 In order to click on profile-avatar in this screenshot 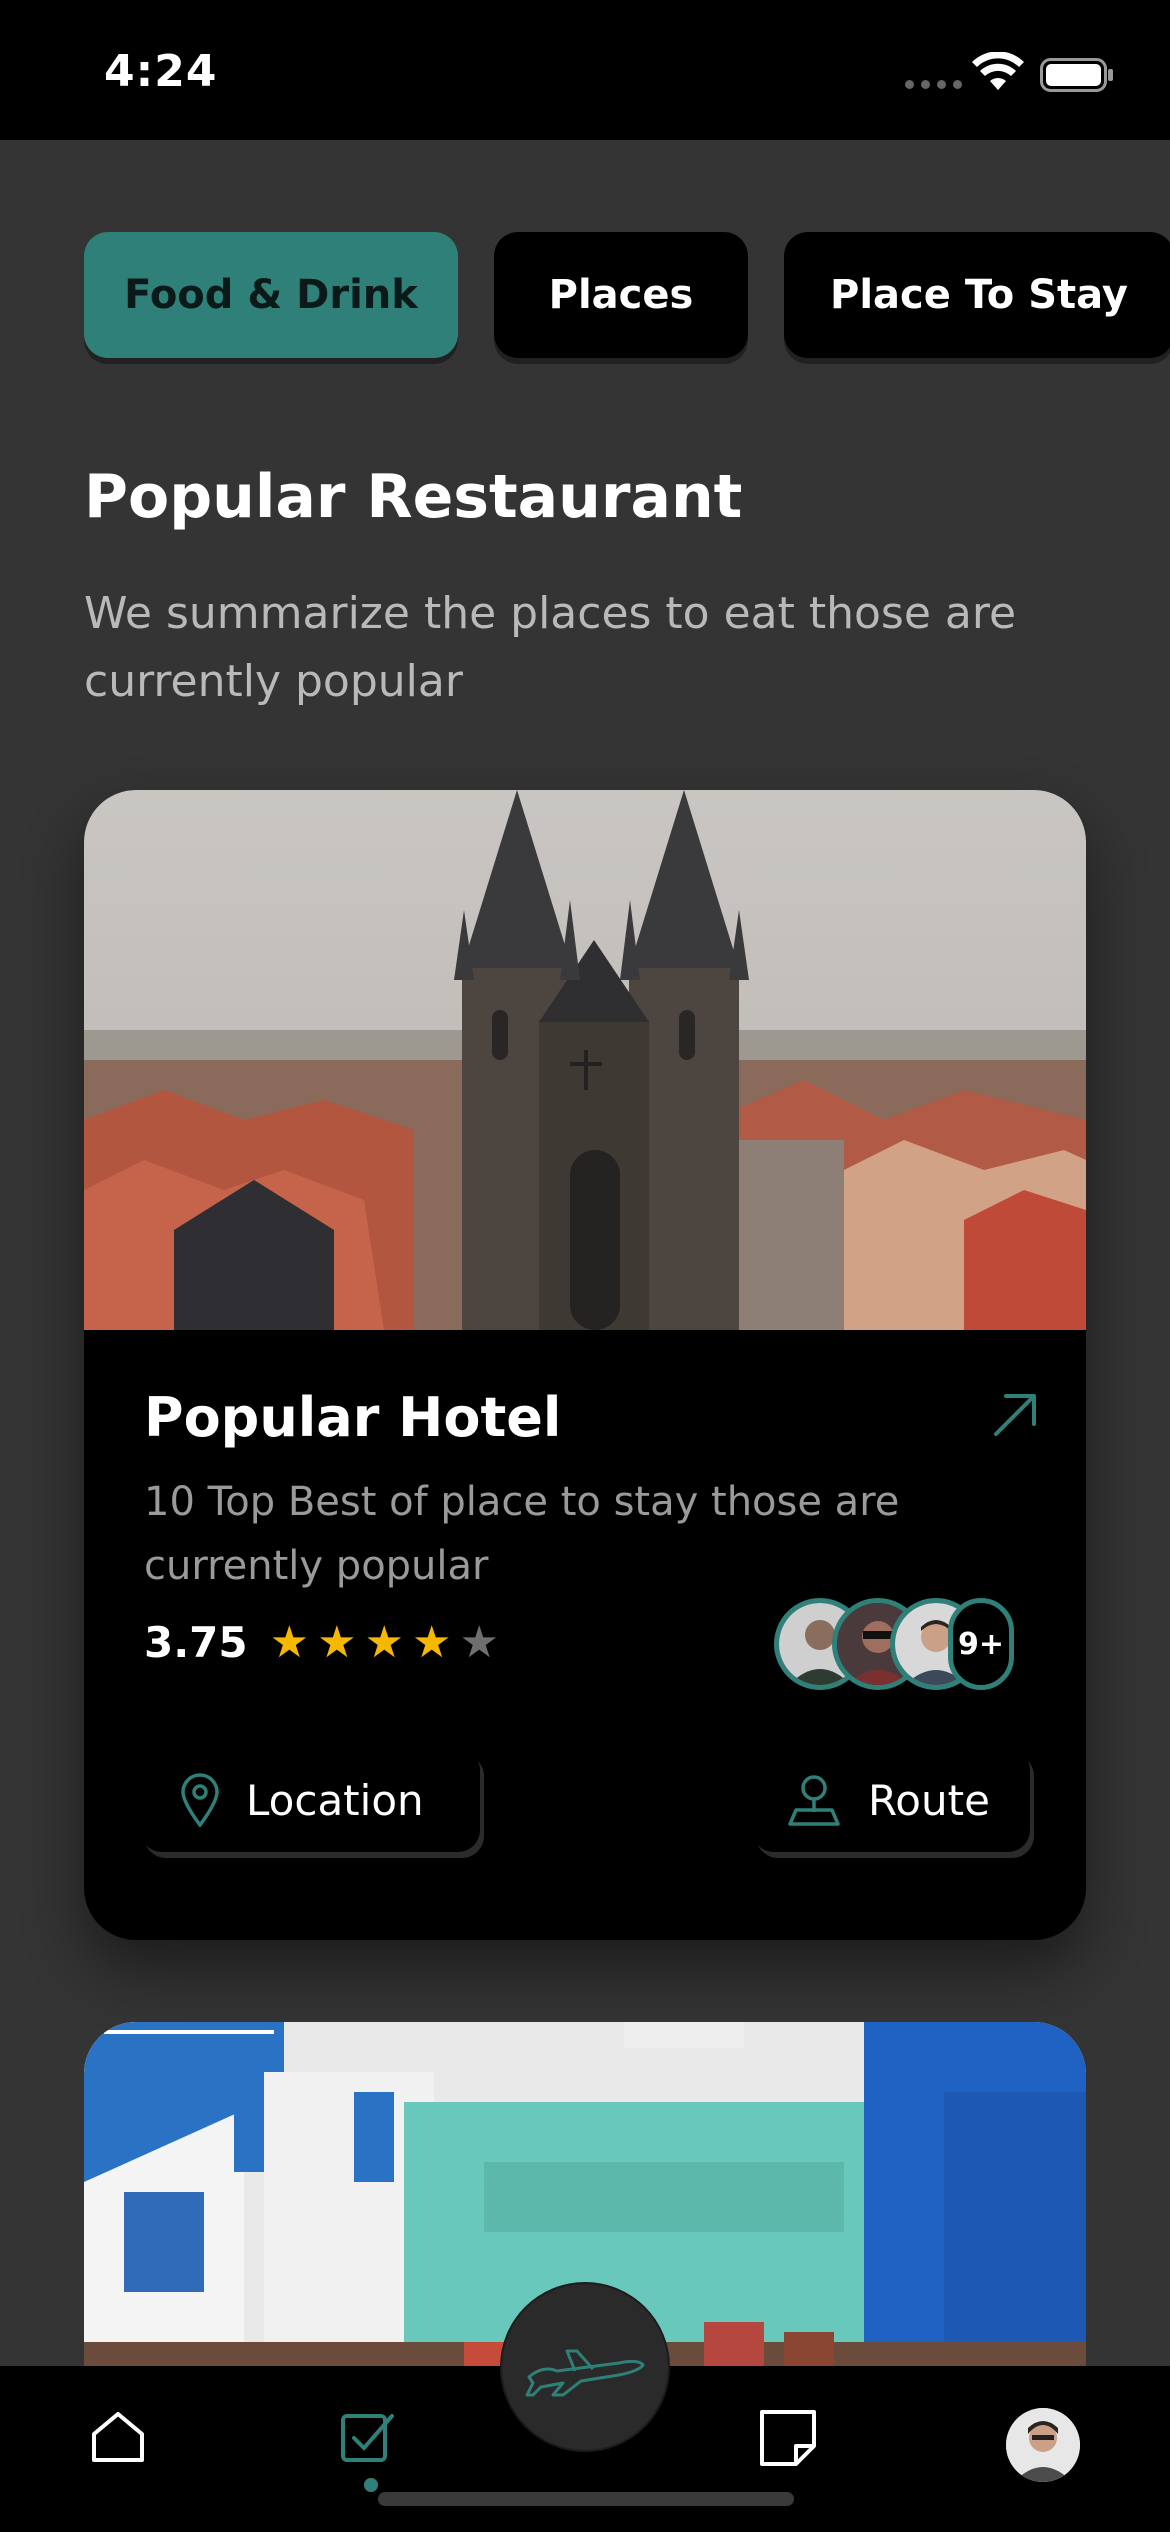, I will do `click(1043, 2445)`.